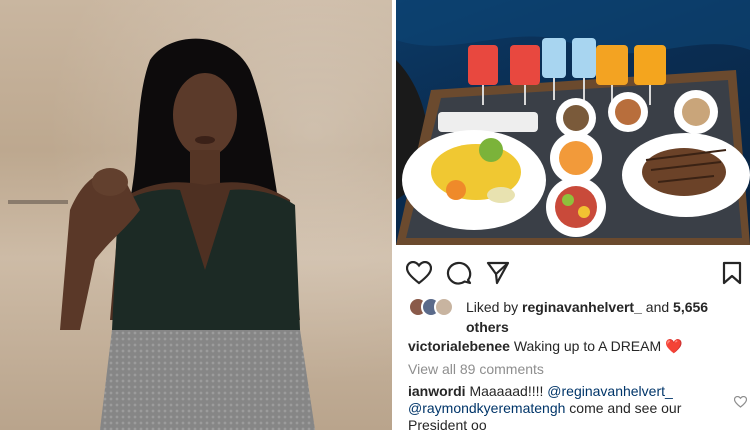 The height and width of the screenshot is (434, 750). I want to click on likes-and: and, so click(657, 307).